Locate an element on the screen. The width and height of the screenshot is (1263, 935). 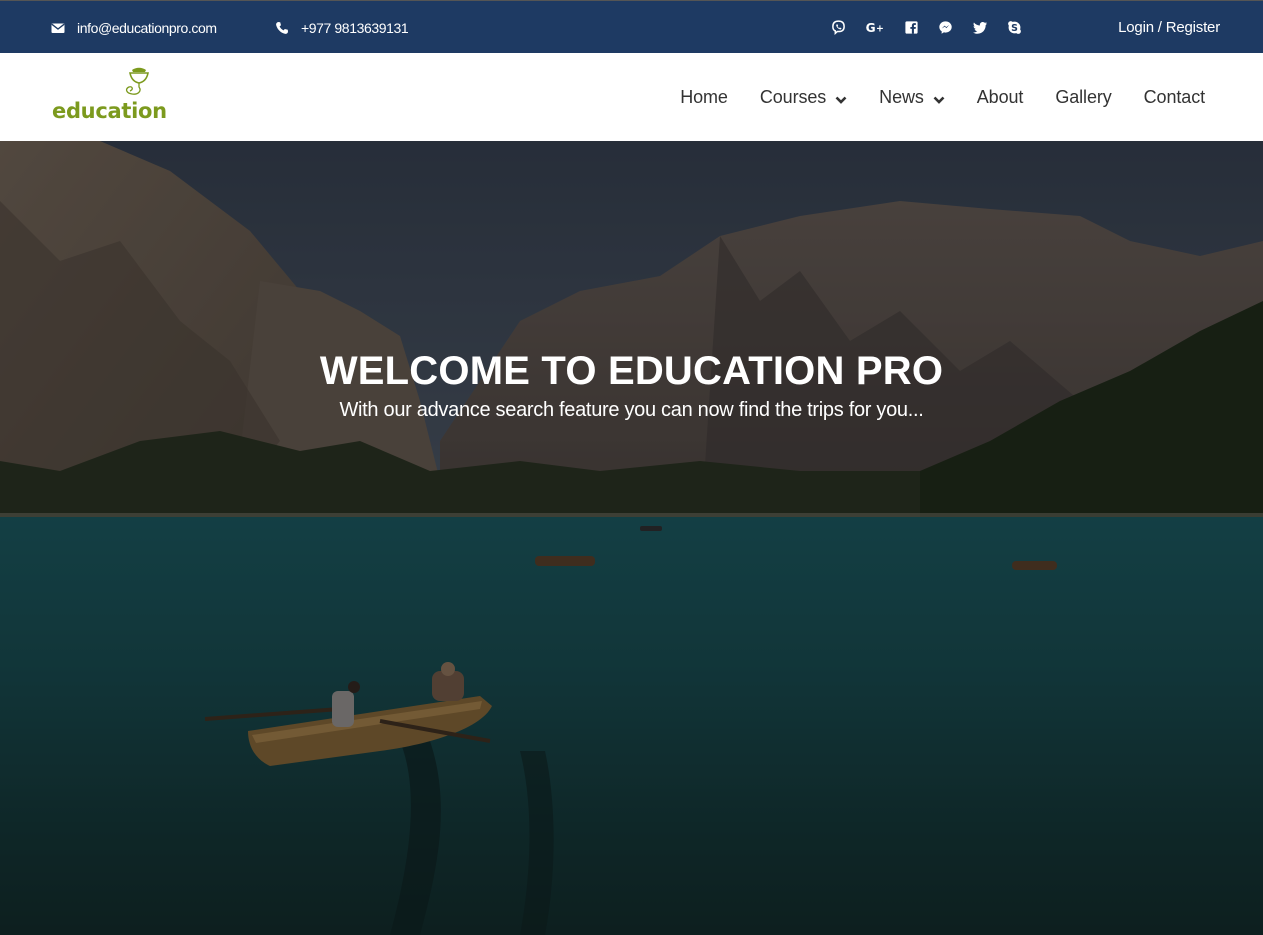
nav-news-label: News is located at coordinates (901, 96).